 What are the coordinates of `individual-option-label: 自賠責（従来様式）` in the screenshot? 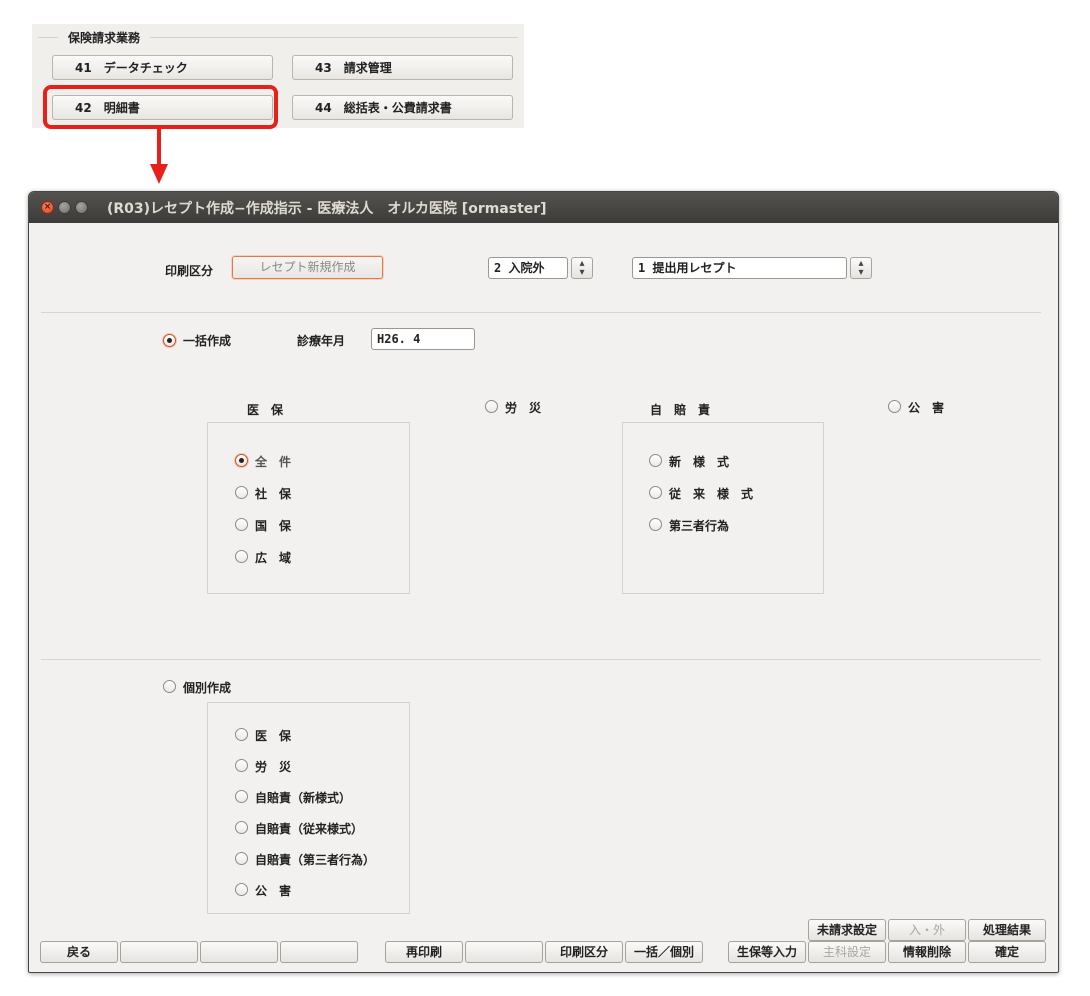 It's located at (309, 829).